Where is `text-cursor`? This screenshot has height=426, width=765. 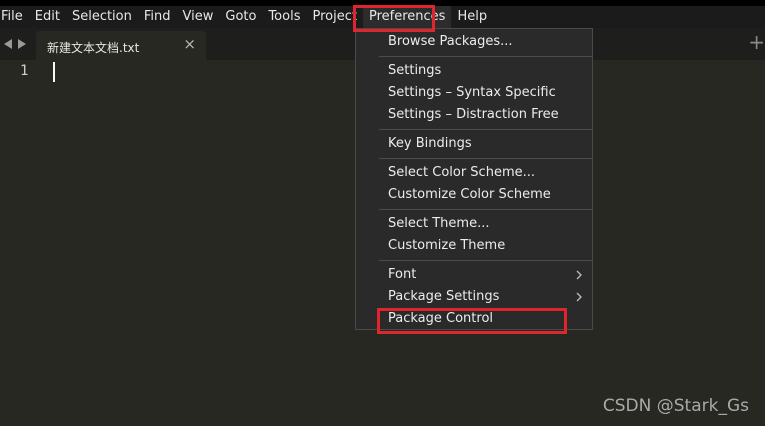 text-cursor is located at coordinates (54, 72).